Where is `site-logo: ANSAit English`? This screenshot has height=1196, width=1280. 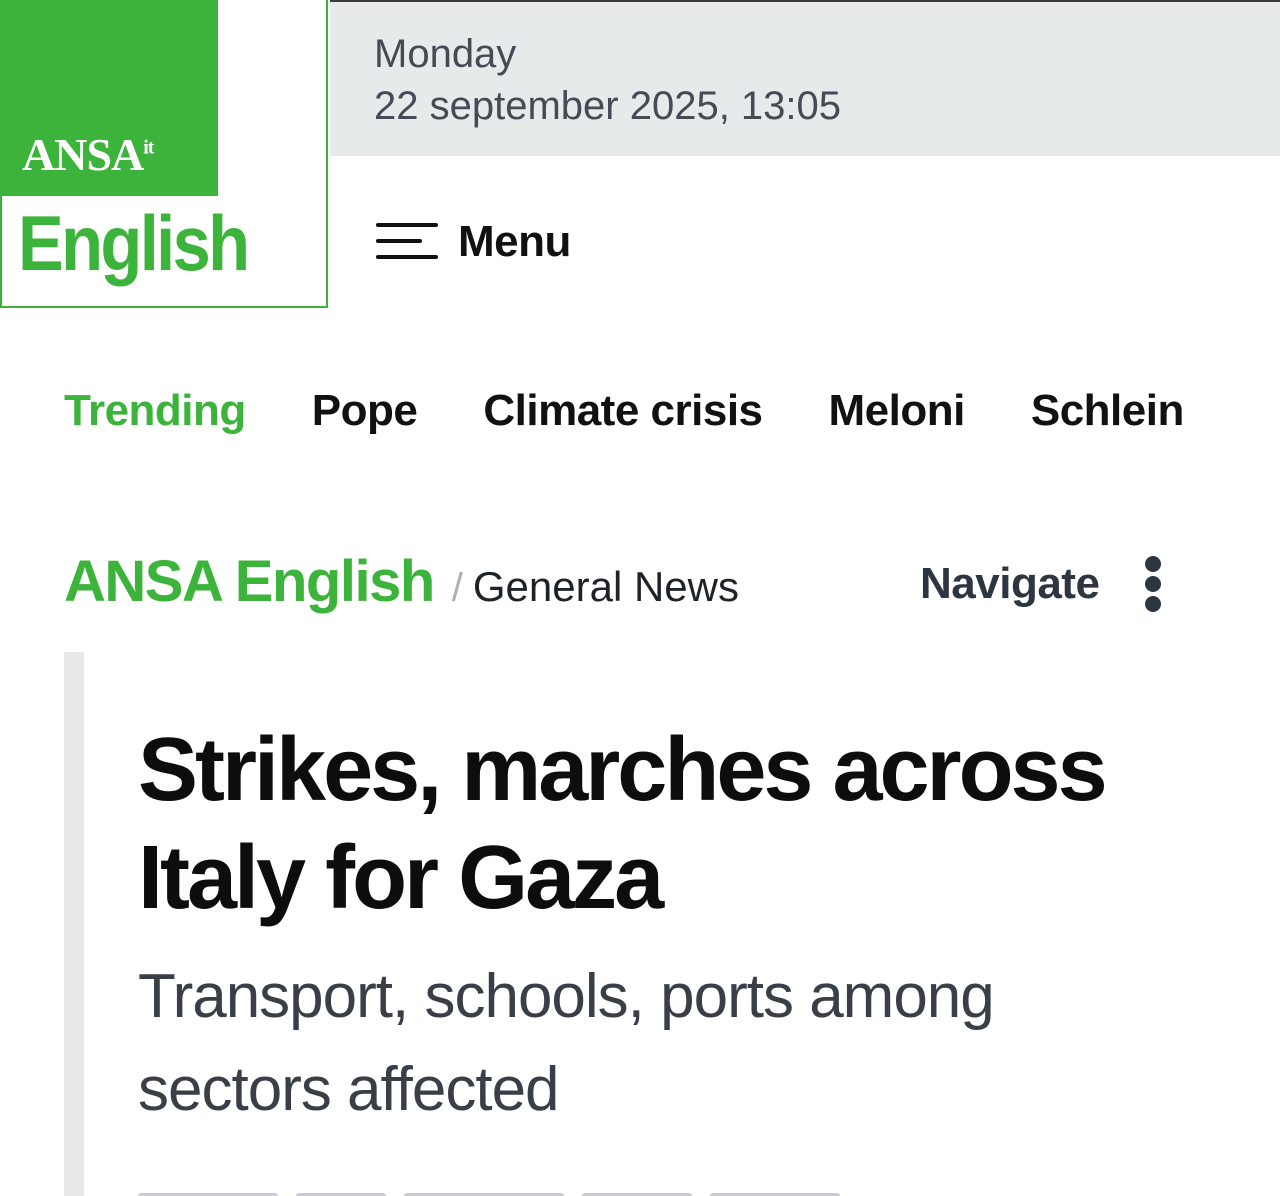 site-logo: ANSAit English is located at coordinates (164, 154).